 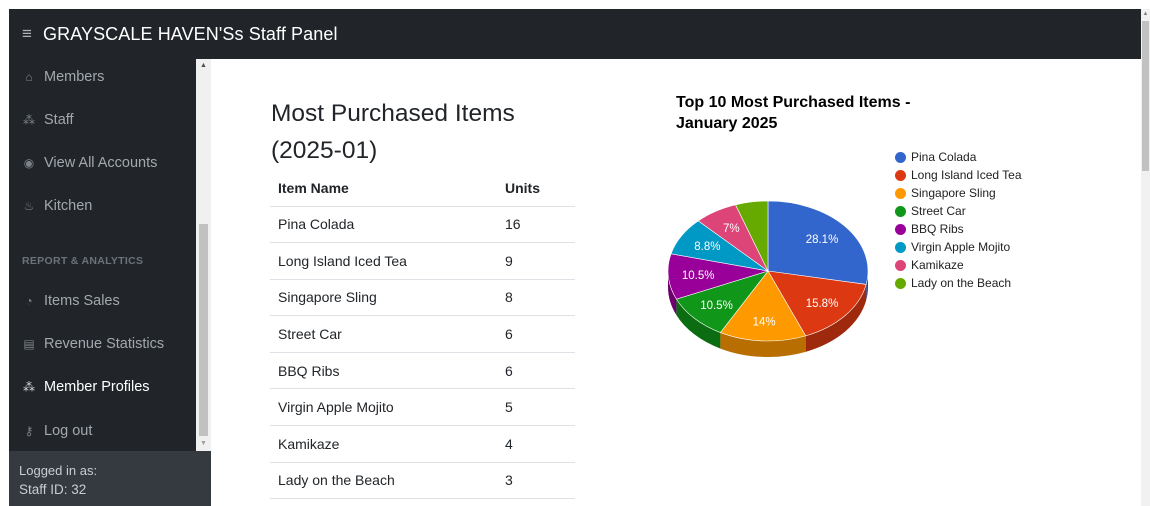 What do you see at coordinates (575, 34) in the screenshot?
I see `top-navbar: ≡ GRAYSCALE HAVEN'Ss Staff Panel` at bounding box center [575, 34].